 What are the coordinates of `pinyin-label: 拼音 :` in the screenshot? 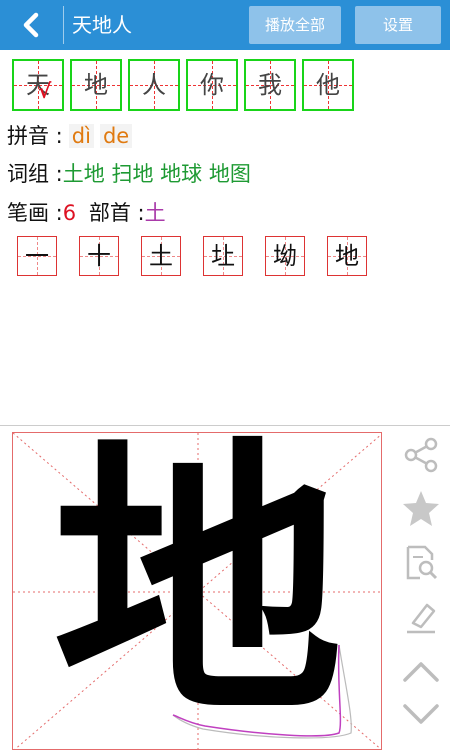 It's located at (35, 136).